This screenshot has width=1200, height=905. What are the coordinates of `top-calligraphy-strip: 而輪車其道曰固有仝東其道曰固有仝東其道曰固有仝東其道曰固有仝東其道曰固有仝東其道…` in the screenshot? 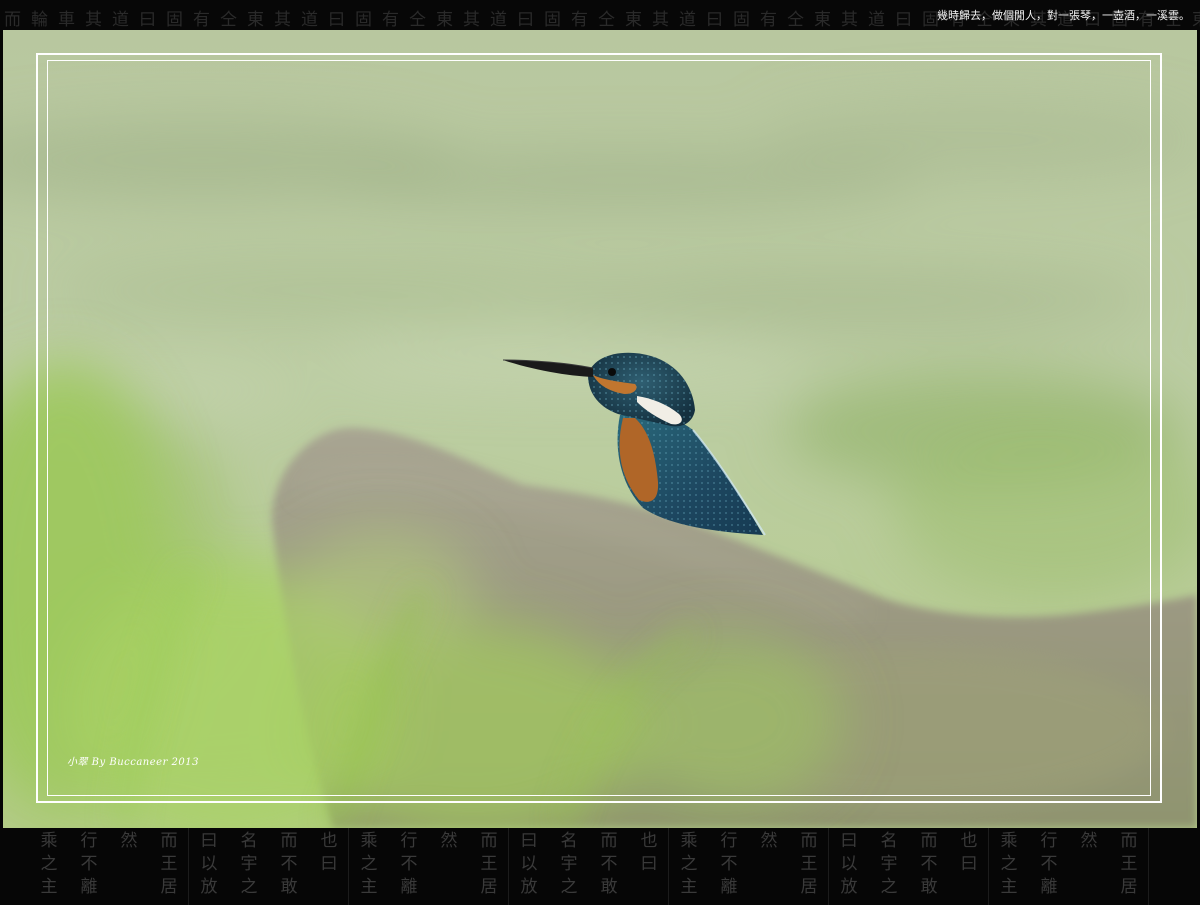 It's located at (600, 15).